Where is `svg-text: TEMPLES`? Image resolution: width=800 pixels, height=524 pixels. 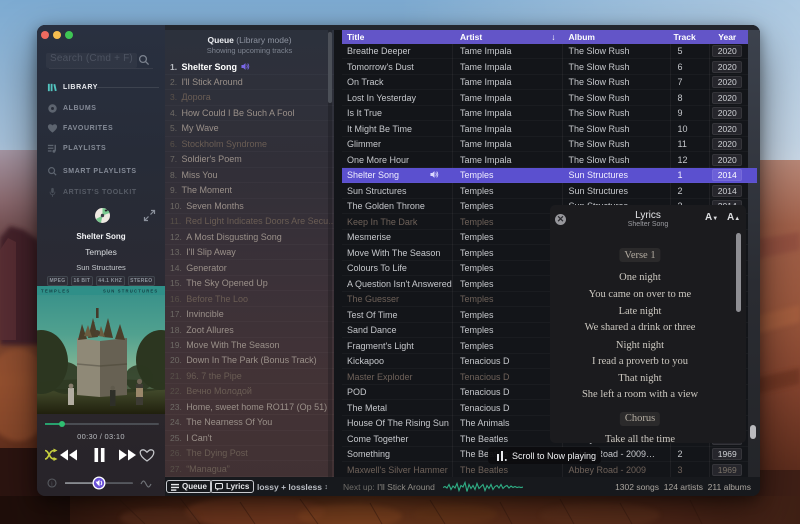 svg-text: TEMPLES is located at coordinates (56, 291).